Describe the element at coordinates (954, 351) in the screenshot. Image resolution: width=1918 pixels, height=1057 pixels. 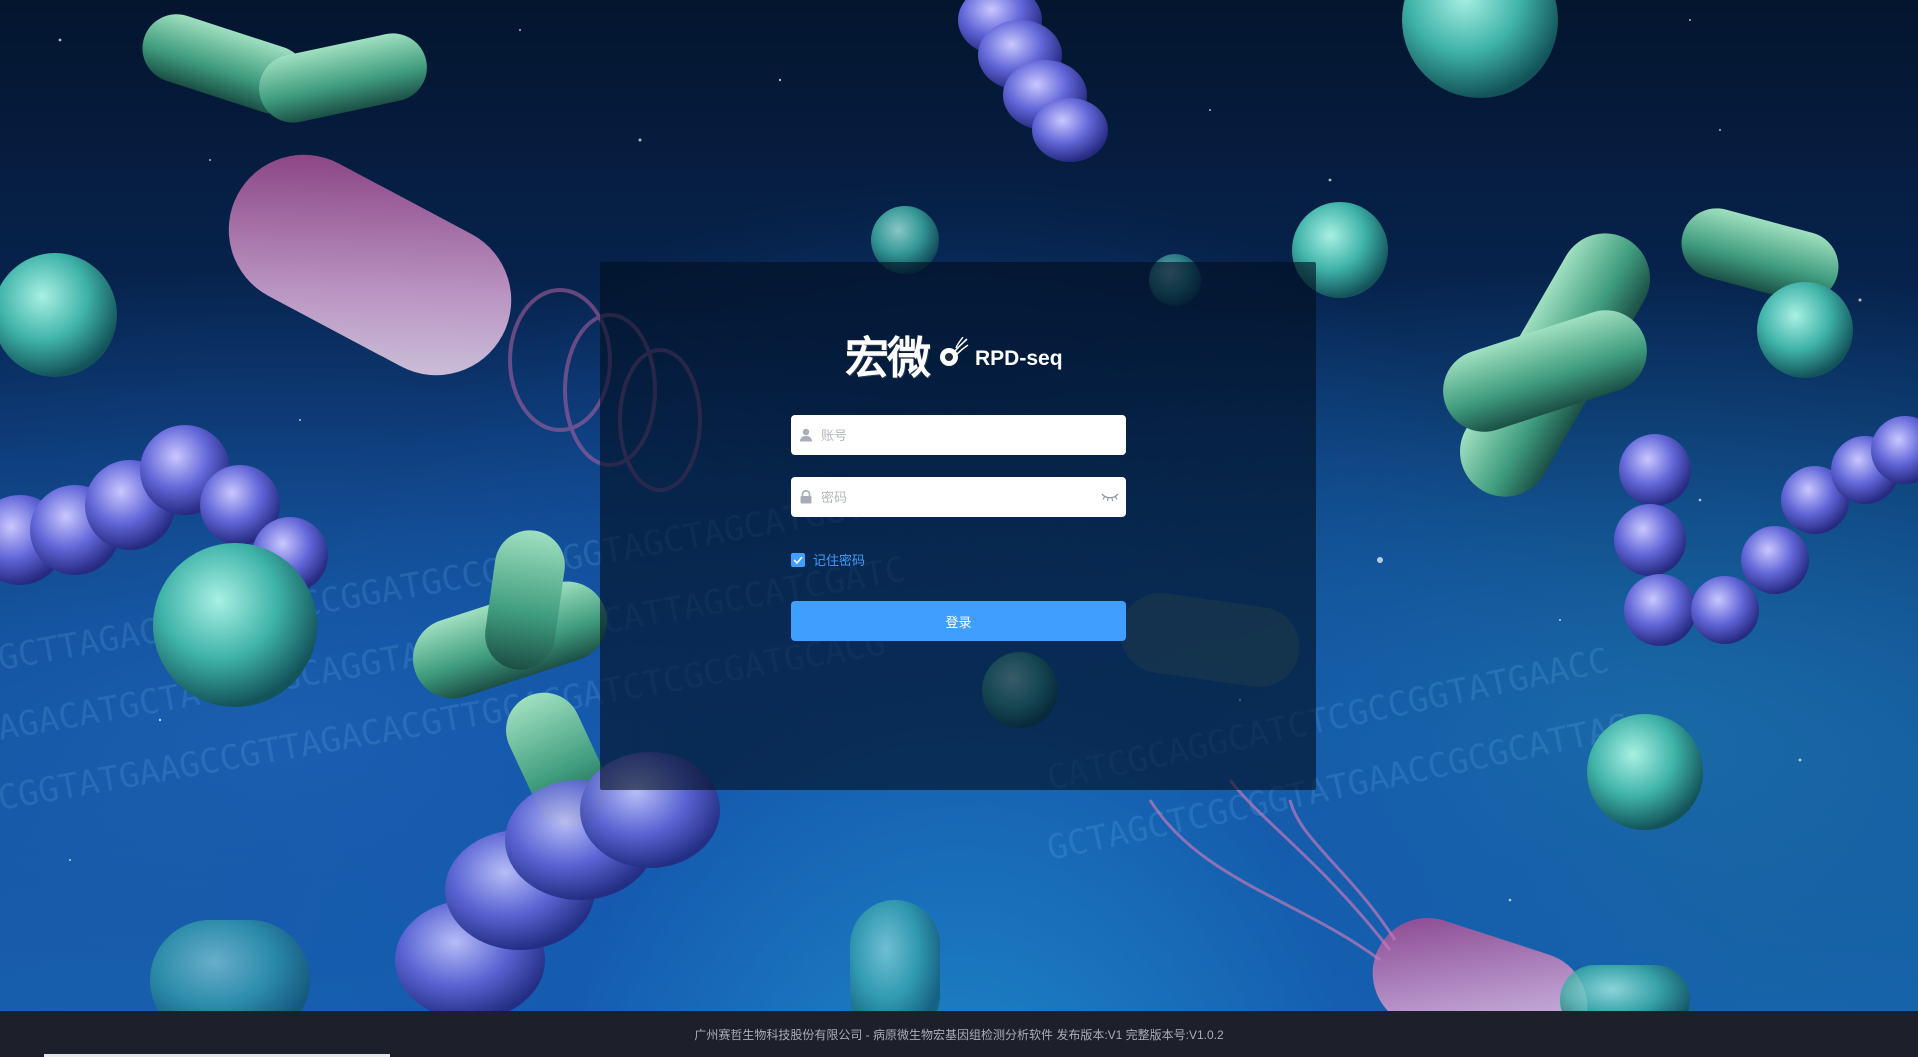
I see `microbe-logo-icon` at that location.